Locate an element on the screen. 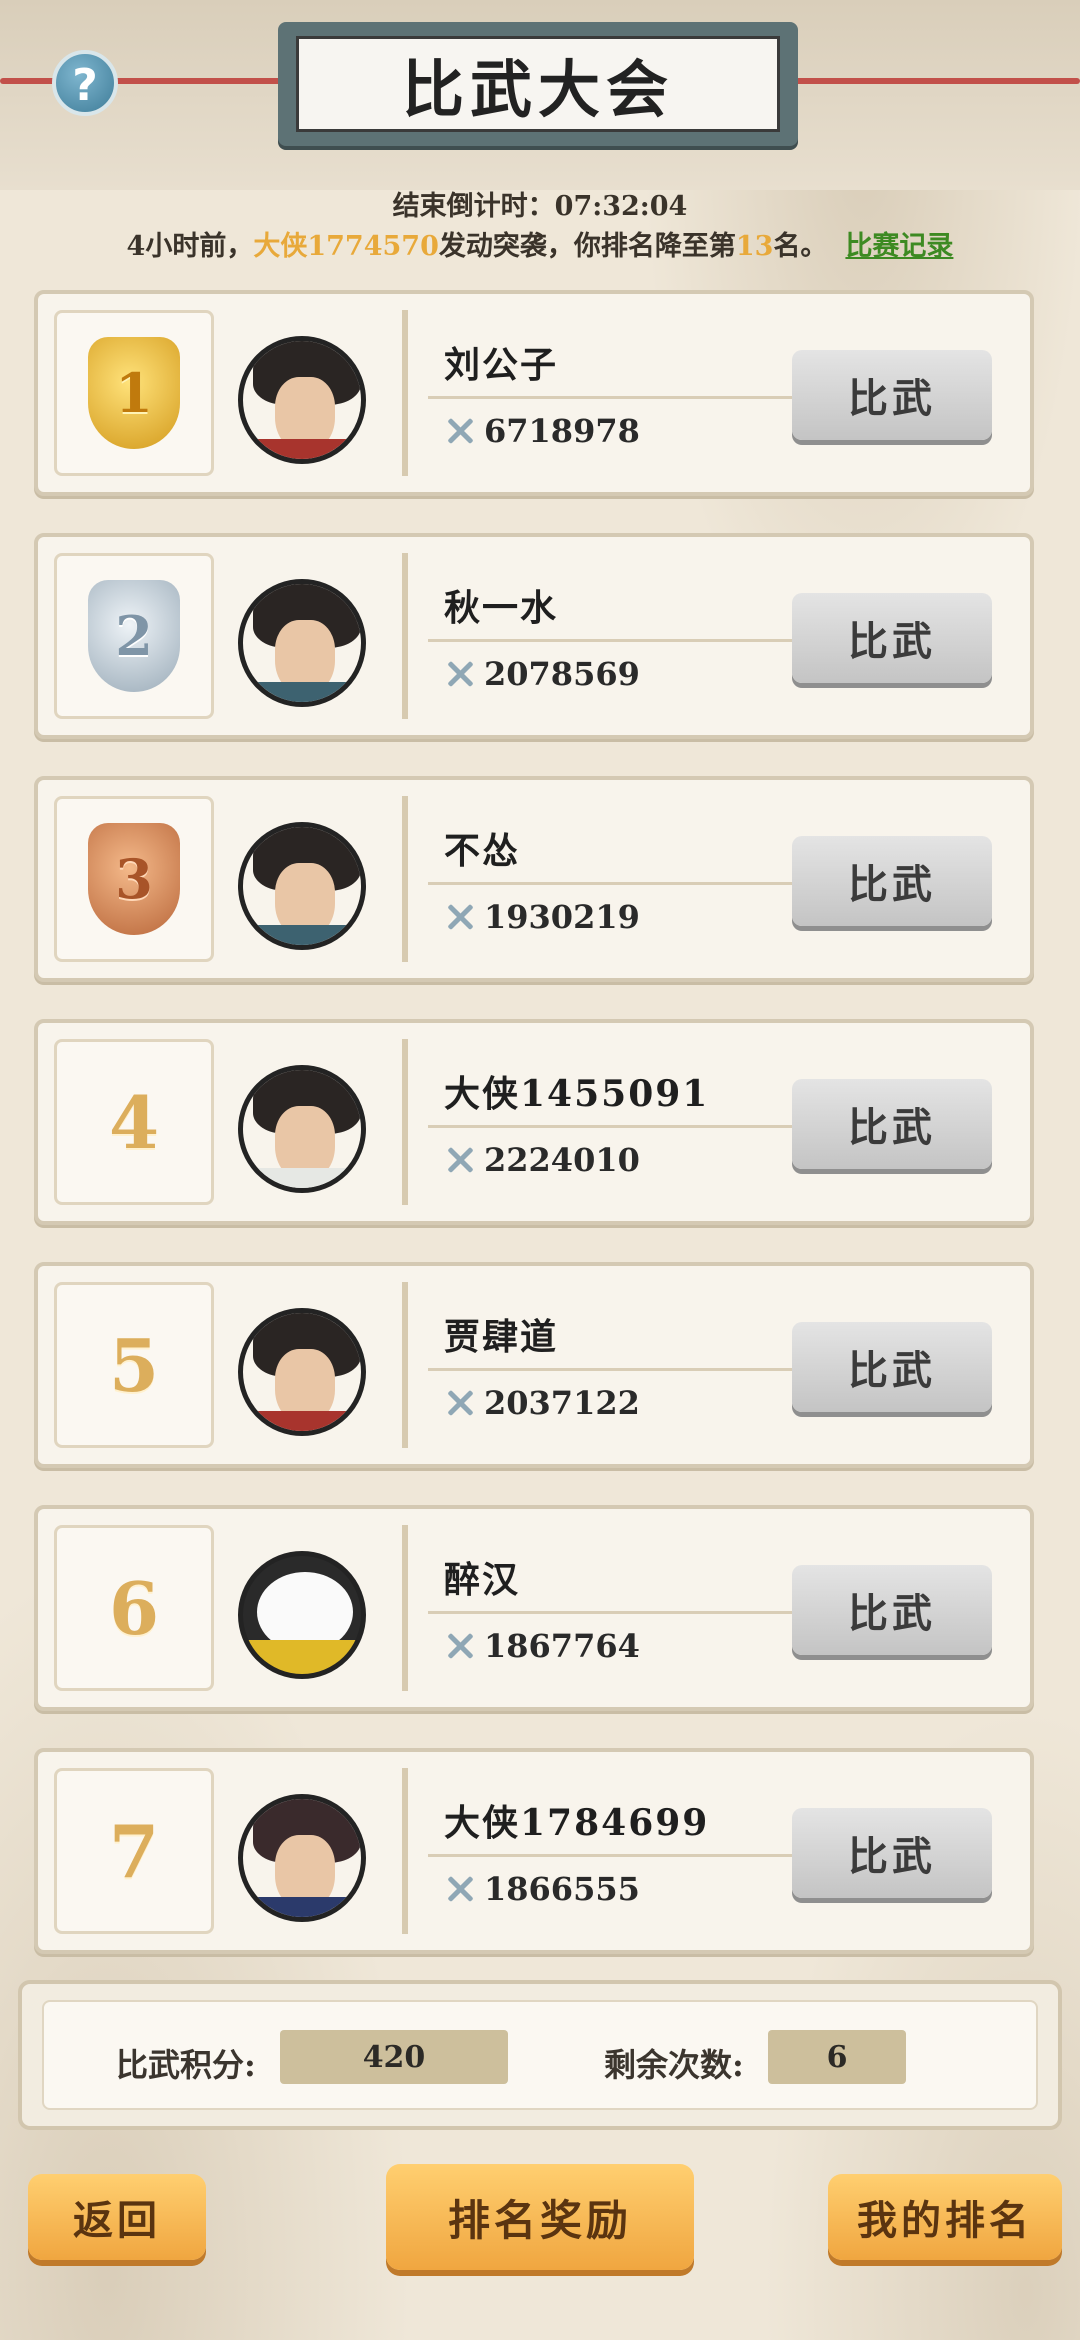 The width and height of the screenshot is (1080, 2340). attack-notice: 4小时前，大侠1774570发动突袭，你排名降至第13名。 比赛记录 is located at coordinates (540, 243).